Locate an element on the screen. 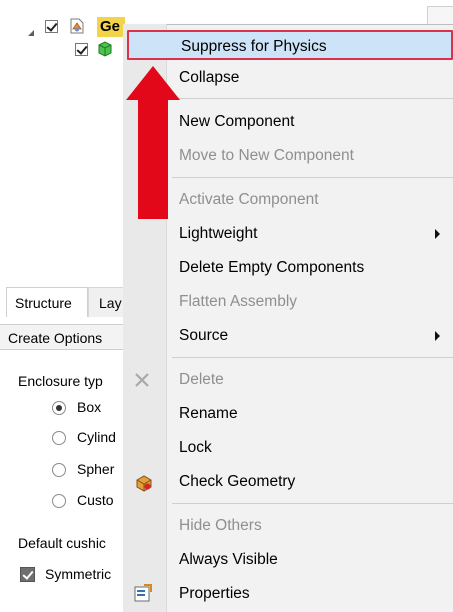  symmetric-label: Symmetric is located at coordinates (78, 574).